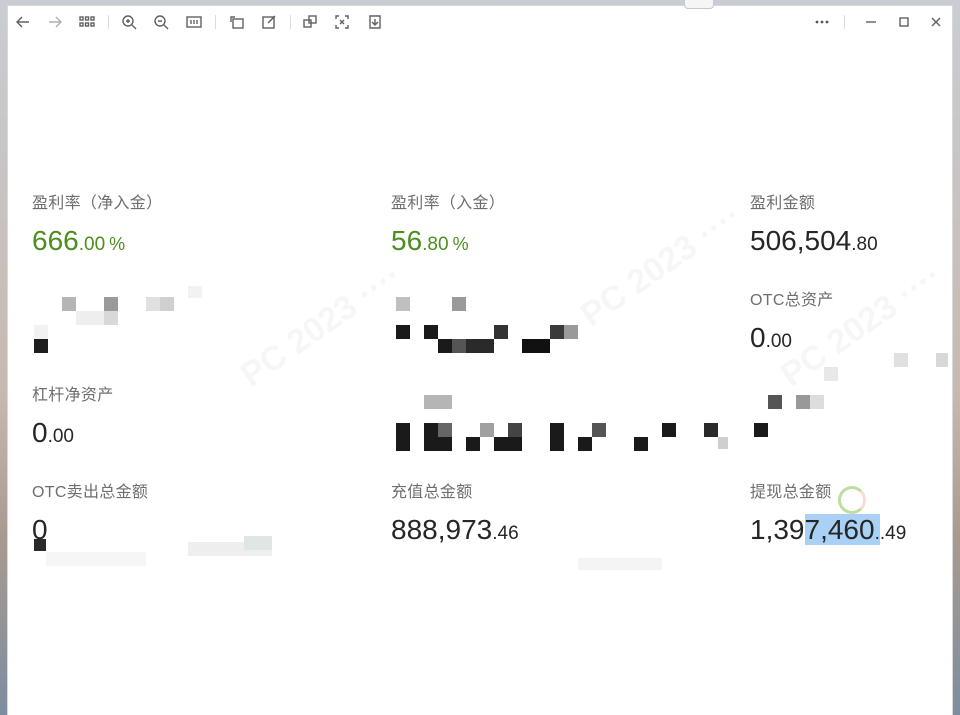 The height and width of the screenshot is (715, 960). I want to click on profit-rate-net-stat: 盈利率（净入金） 666.00%, so click(97, 223).